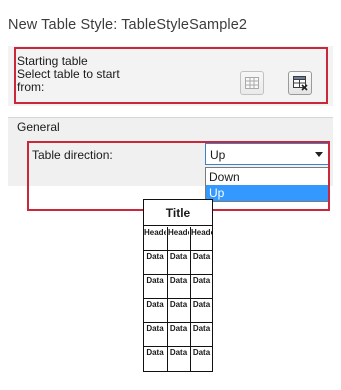 The height and width of the screenshot is (390, 341). Describe the element at coordinates (38, 127) in the screenshot. I see `general-heading: General` at that location.